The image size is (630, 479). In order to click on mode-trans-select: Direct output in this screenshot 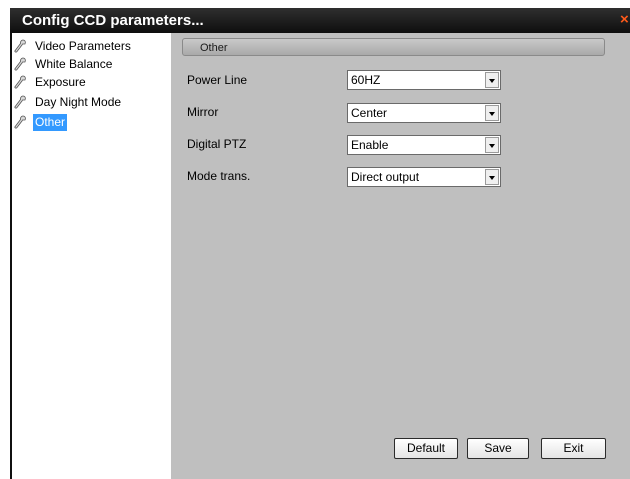, I will do `click(424, 177)`.